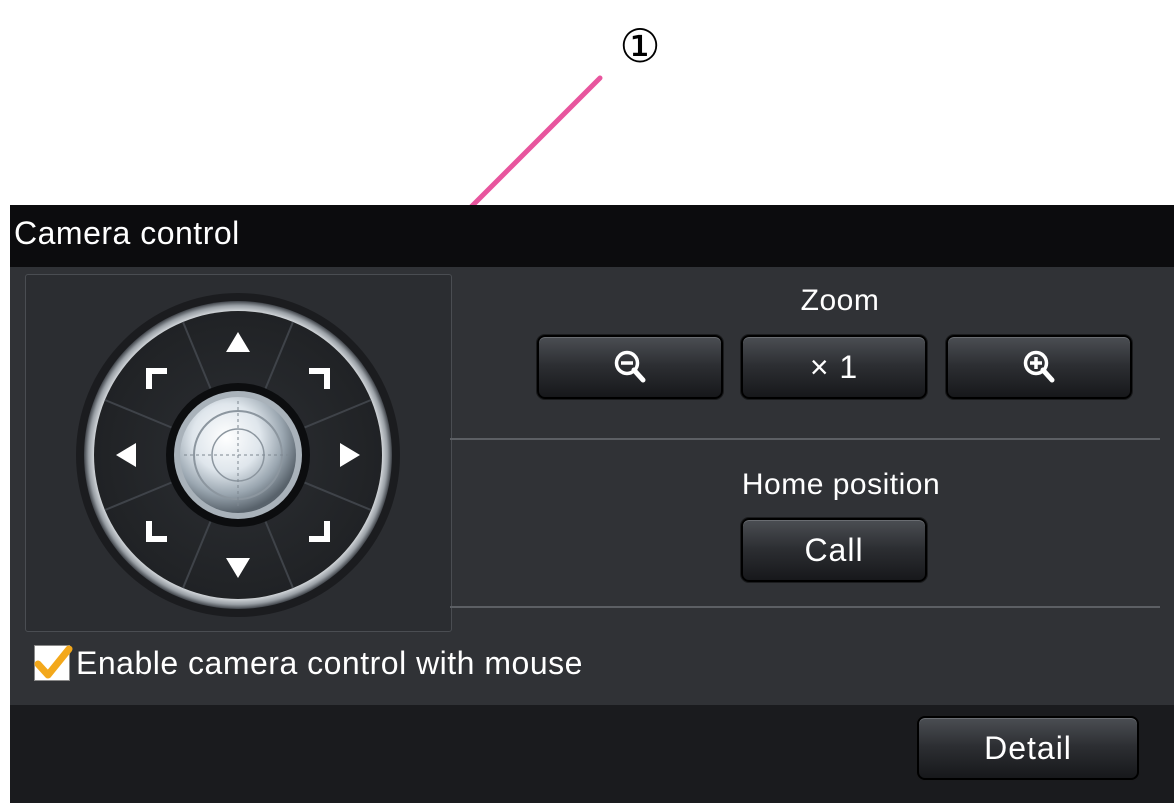 The image size is (1174, 803). I want to click on zoom-out-icon, so click(630, 366).